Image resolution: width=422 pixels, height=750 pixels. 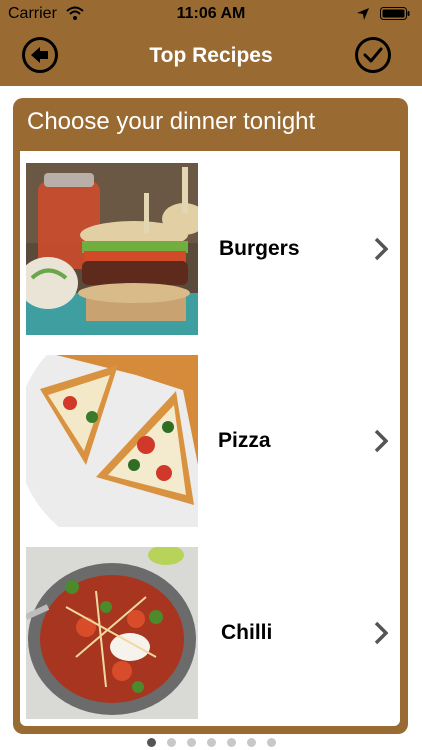 I want to click on recipe-label-chilli: Chilli, so click(x=247, y=632).